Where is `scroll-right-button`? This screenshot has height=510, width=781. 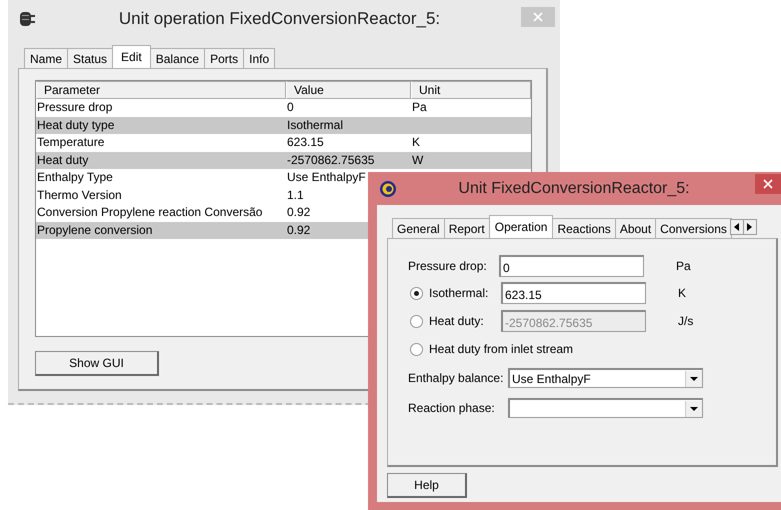
scroll-right-button is located at coordinates (749, 227).